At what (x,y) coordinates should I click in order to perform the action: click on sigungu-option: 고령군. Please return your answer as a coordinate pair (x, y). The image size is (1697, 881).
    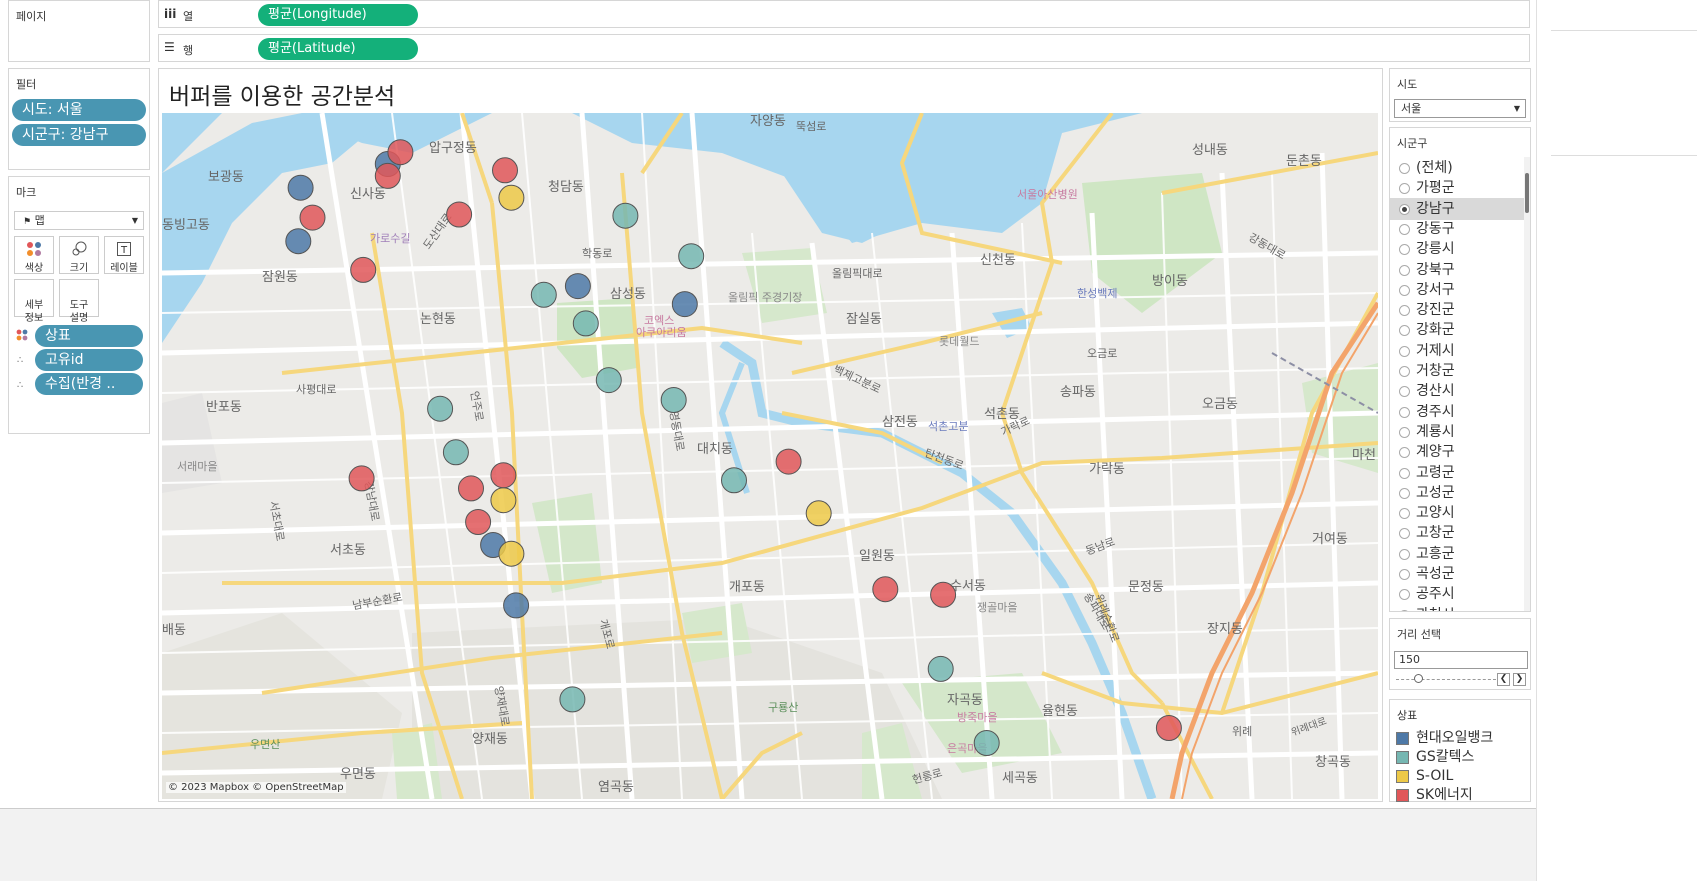
    Looking at the image, I should click on (1457, 473).